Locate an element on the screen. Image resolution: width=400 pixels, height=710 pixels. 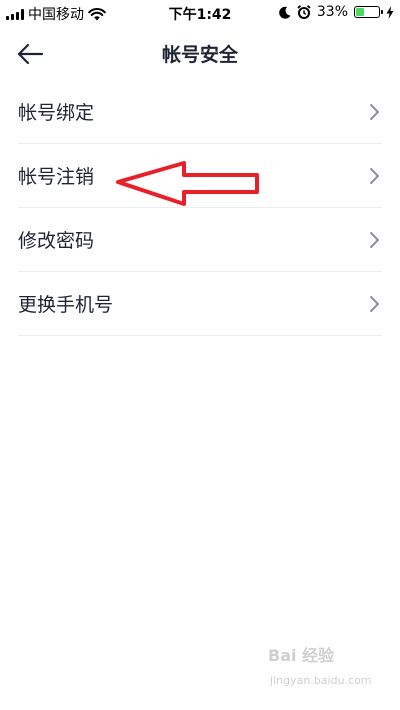
battery-fill is located at coordinates (360, 12).